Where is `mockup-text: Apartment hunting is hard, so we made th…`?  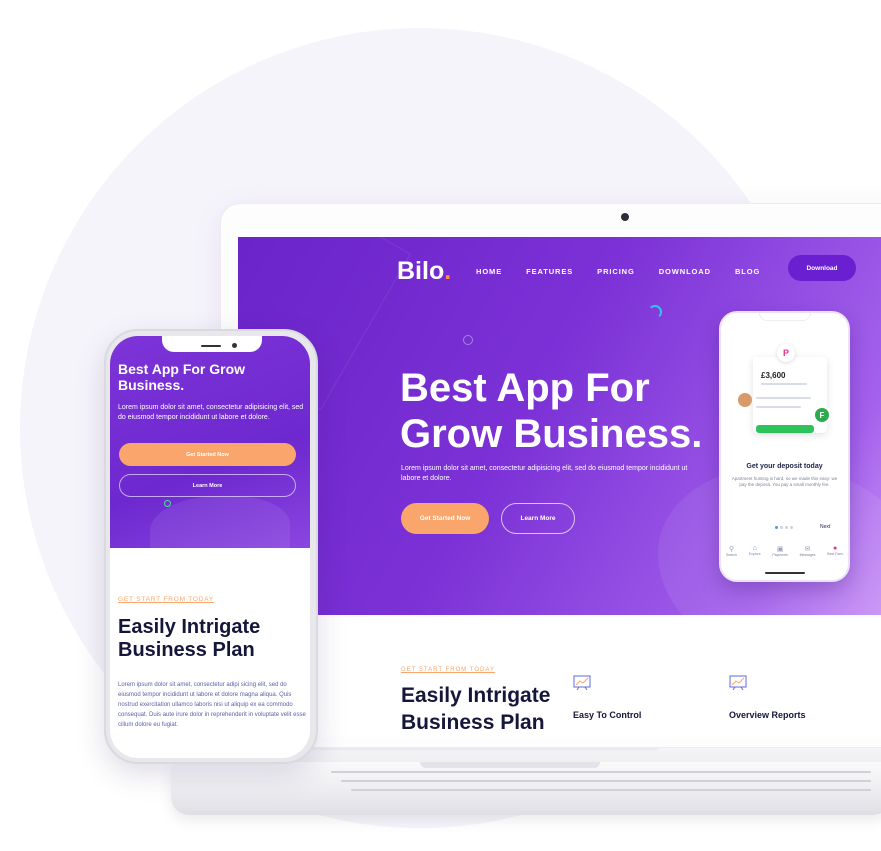 mockup-text: Apartment hunting is hard, so we made th… is located at coordinates (784, 481).